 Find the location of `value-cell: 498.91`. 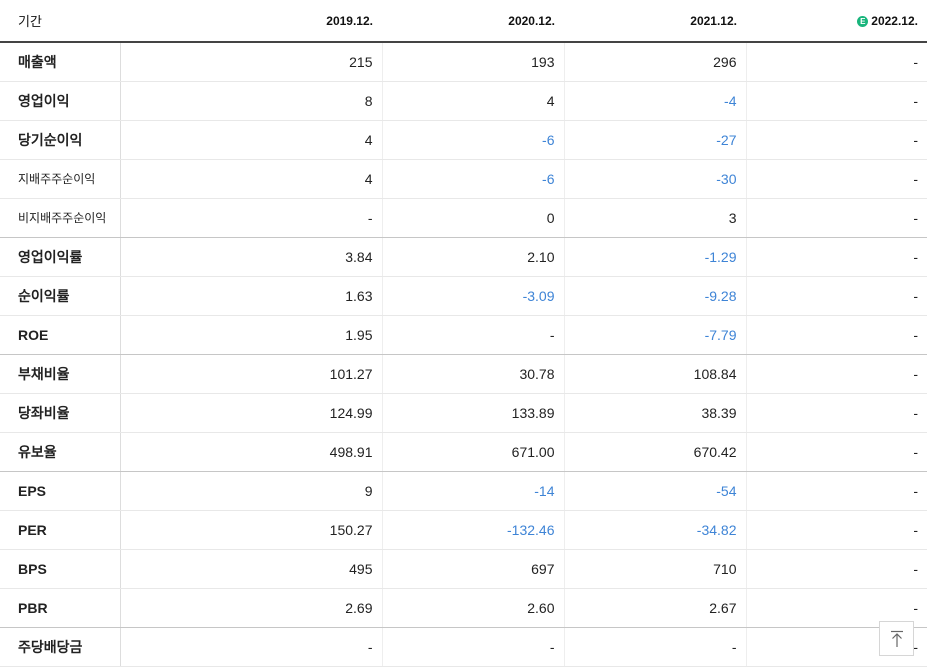

value-cell: 498.91 is located at coordinates (251, 452).